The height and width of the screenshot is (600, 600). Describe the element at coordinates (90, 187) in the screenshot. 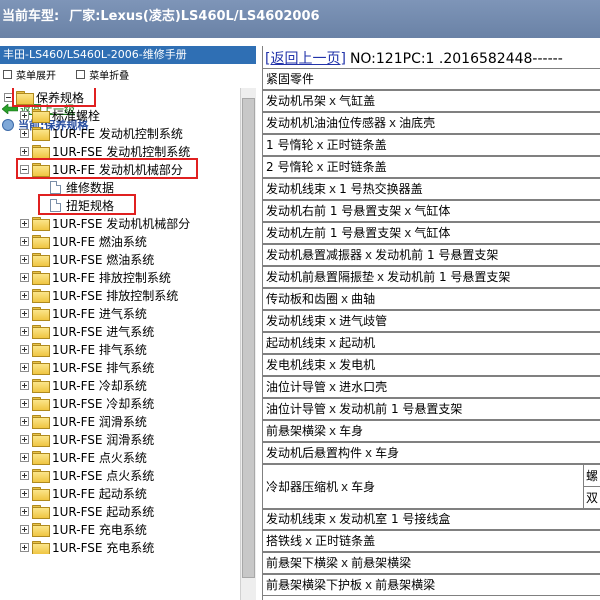

I see `tree-item-label: 维修数据` at that location.